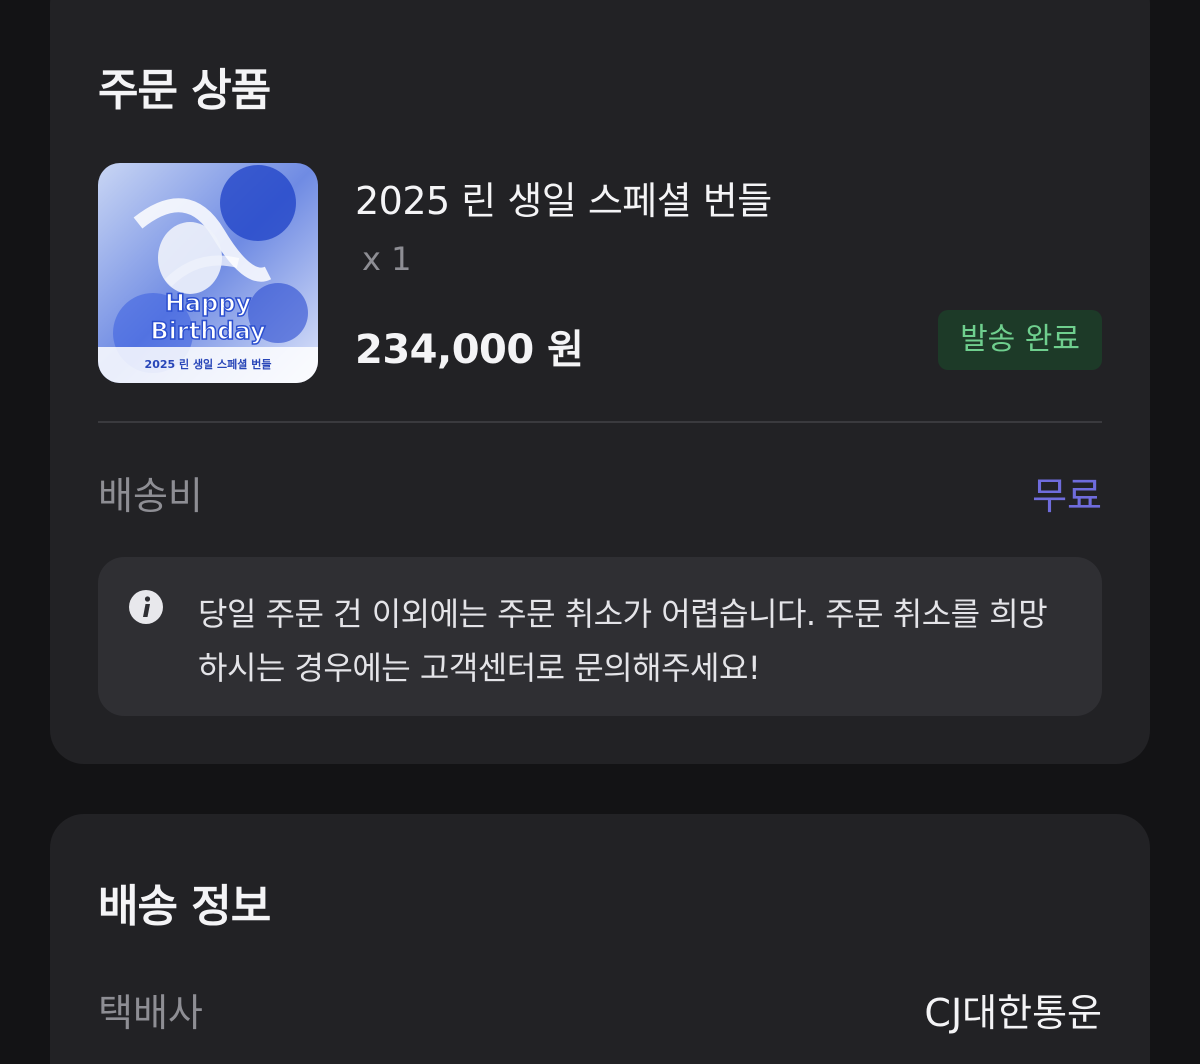 Image resolution: width=1200 pixels, height=1064 pixels. What do you see at coordinates (184, 90) in the screenshot?
I see `order-items-title: 주문 상품` at bounding box center [184, 90].